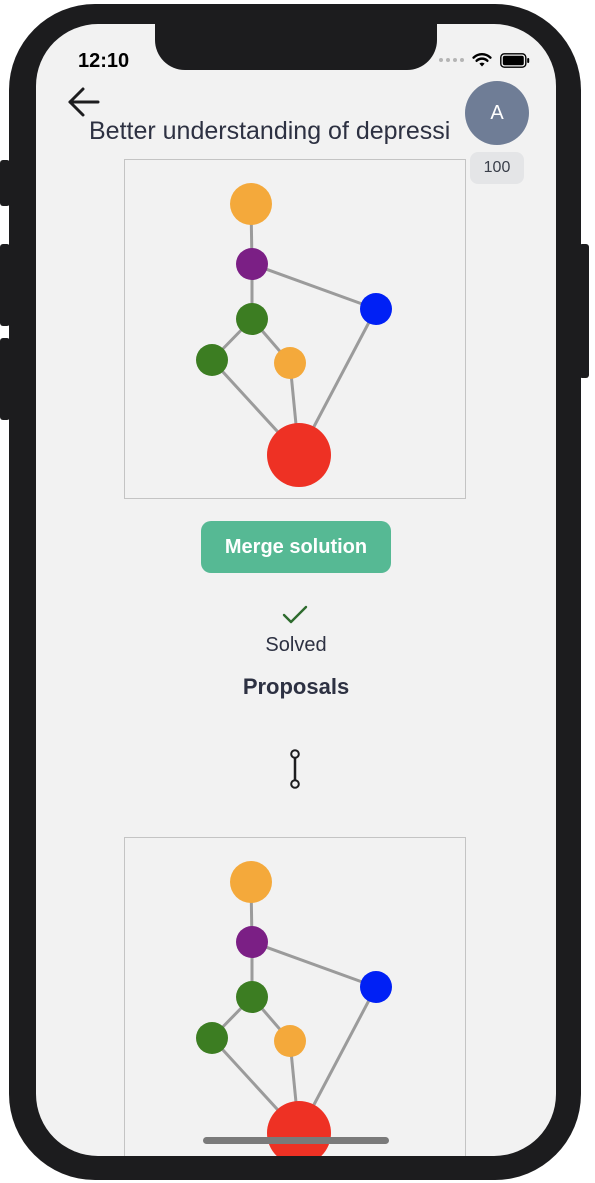 The width and height of the screenshot is (595, 1183). I want to click on notch, so click(296, 47).